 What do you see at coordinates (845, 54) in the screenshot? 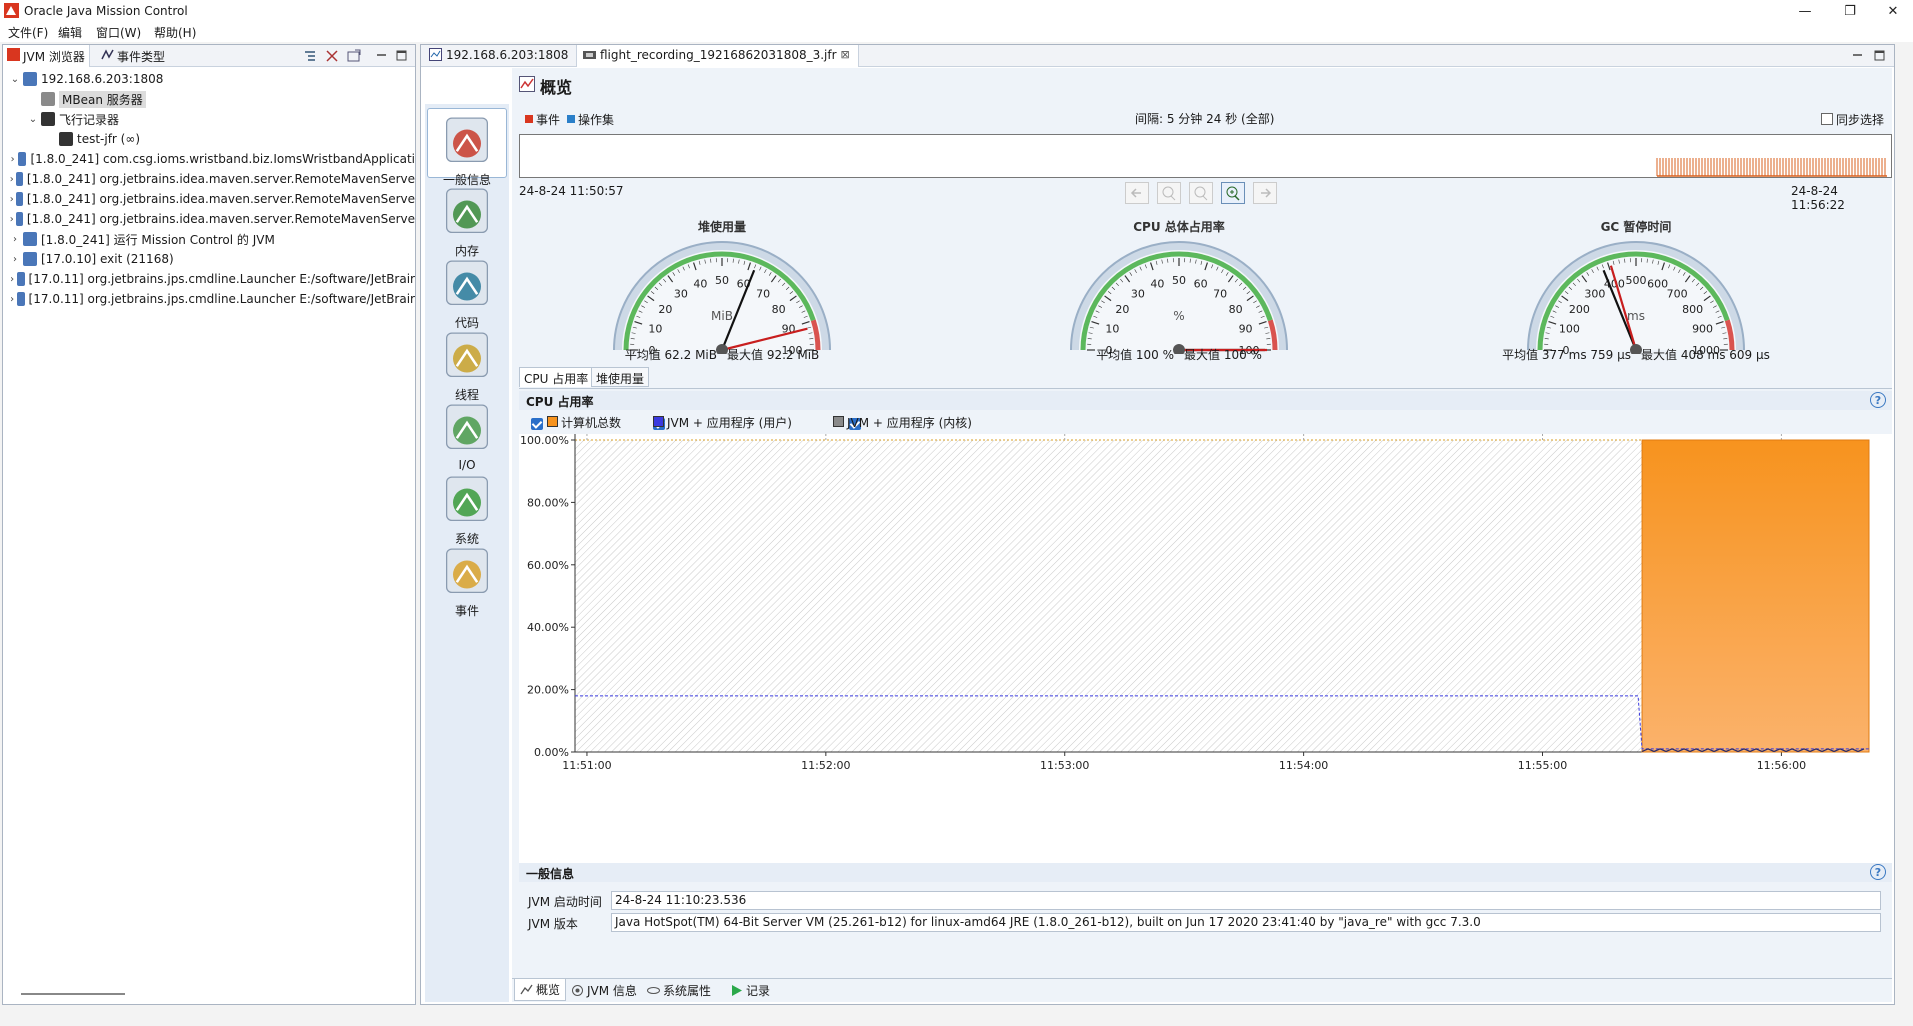
I see `close-tab-icon: ⊠` at bounding box center [845, 54].